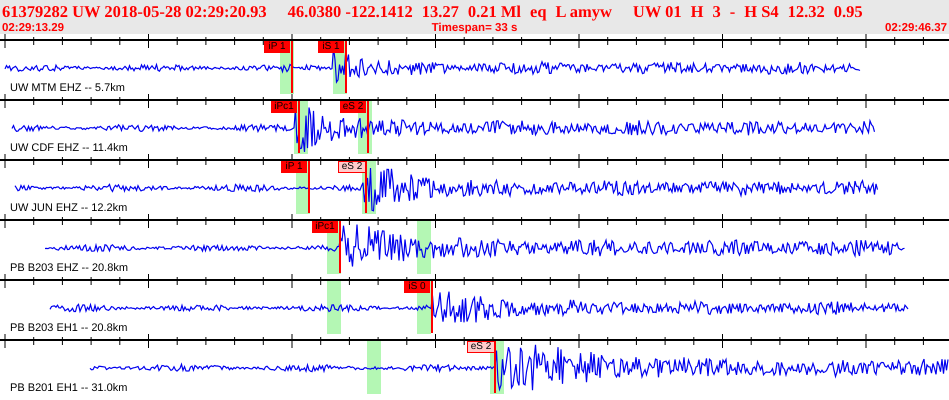 The image size is (949, 400). I want to click on station-label: PB B201 EH1 -- 31.0km, so click(69, 388).